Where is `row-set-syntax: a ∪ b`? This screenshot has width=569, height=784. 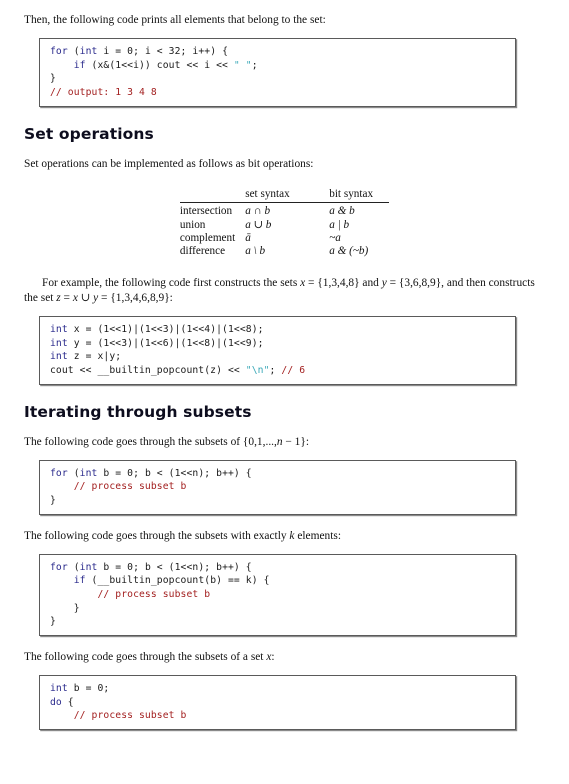
row-set-syntax: a ∪ b is located at coordinates (258, 225).